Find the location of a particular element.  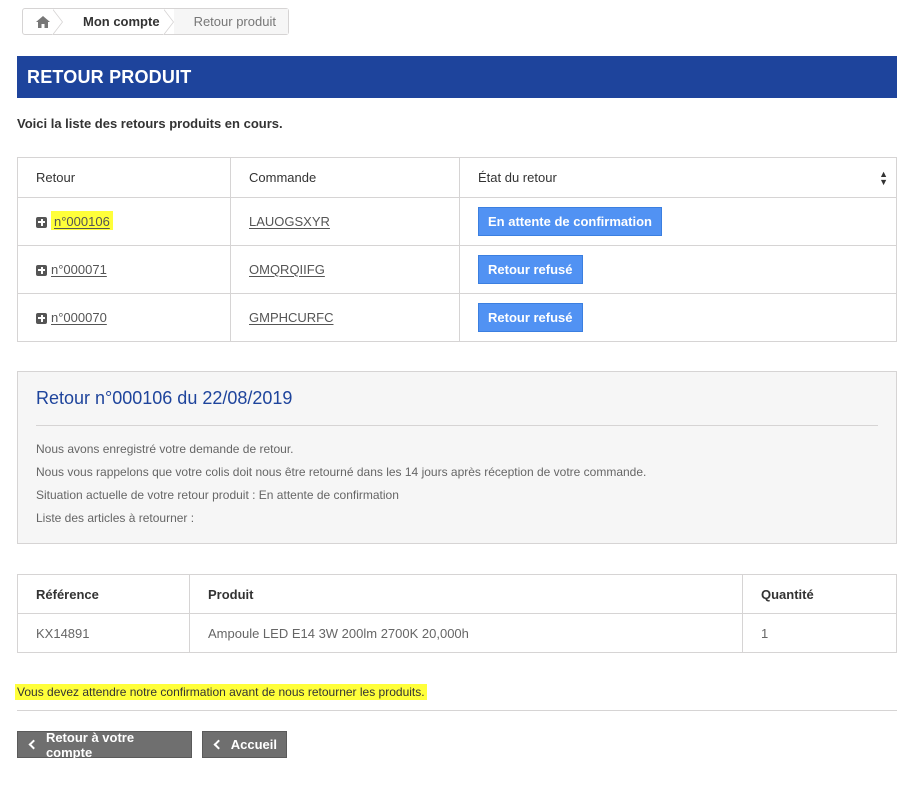

breadcrumb-current: Retour produit is located at coordinates (230, 21).